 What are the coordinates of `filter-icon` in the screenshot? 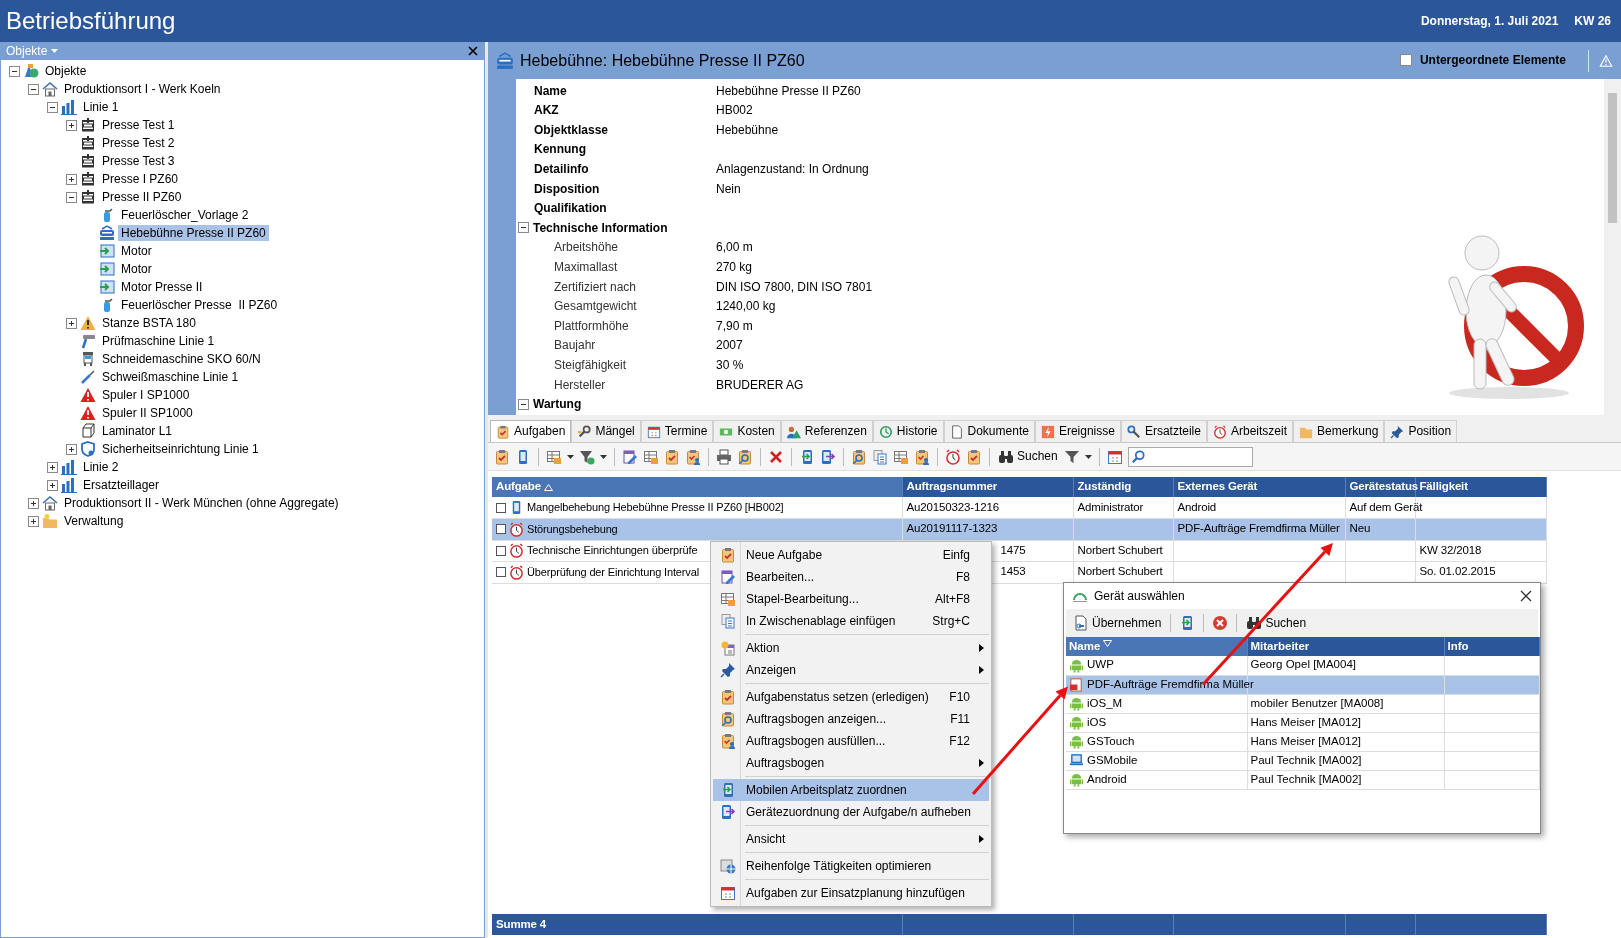 It's located at (587, 456).